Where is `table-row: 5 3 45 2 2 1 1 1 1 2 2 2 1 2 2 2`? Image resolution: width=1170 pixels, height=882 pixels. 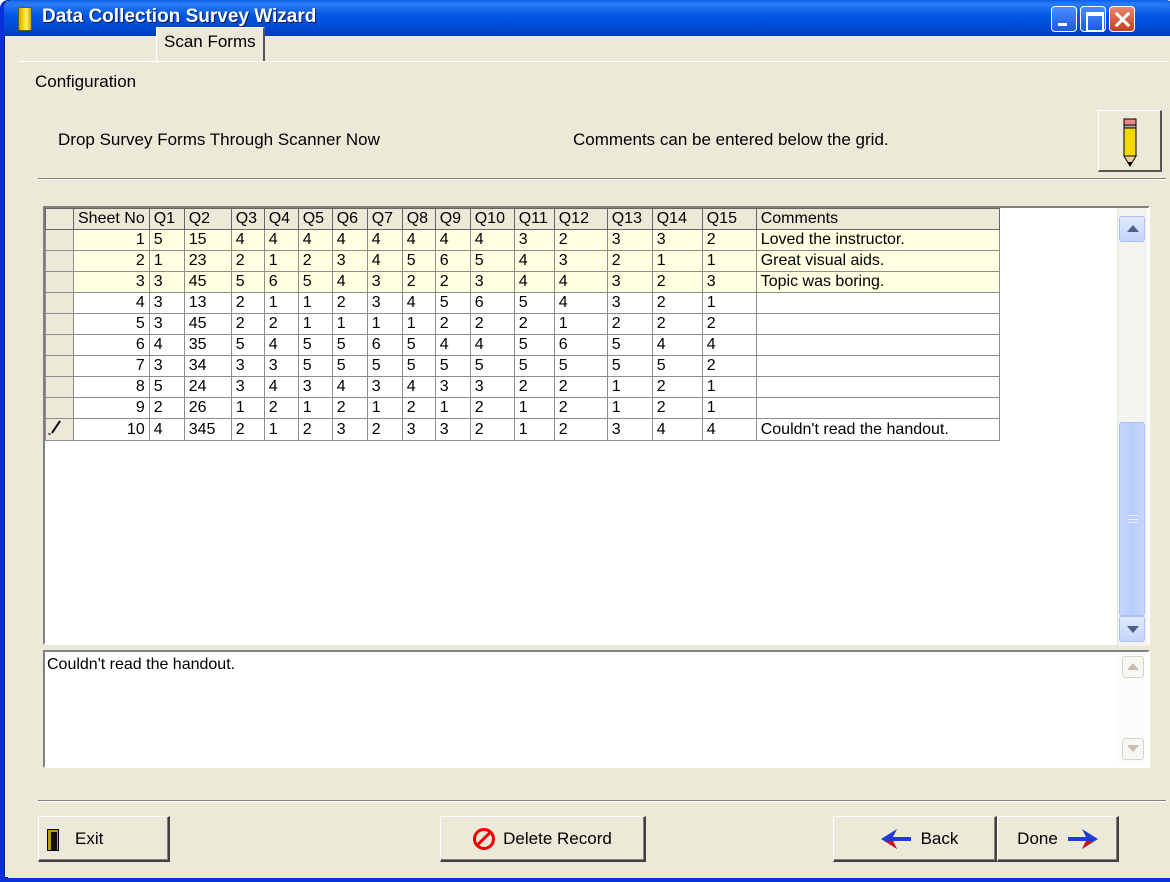 table-row: 5 3 45 2 2 1 1 1 1 2 2 2 1 2 2 2 is located at coordinates (522, 324).